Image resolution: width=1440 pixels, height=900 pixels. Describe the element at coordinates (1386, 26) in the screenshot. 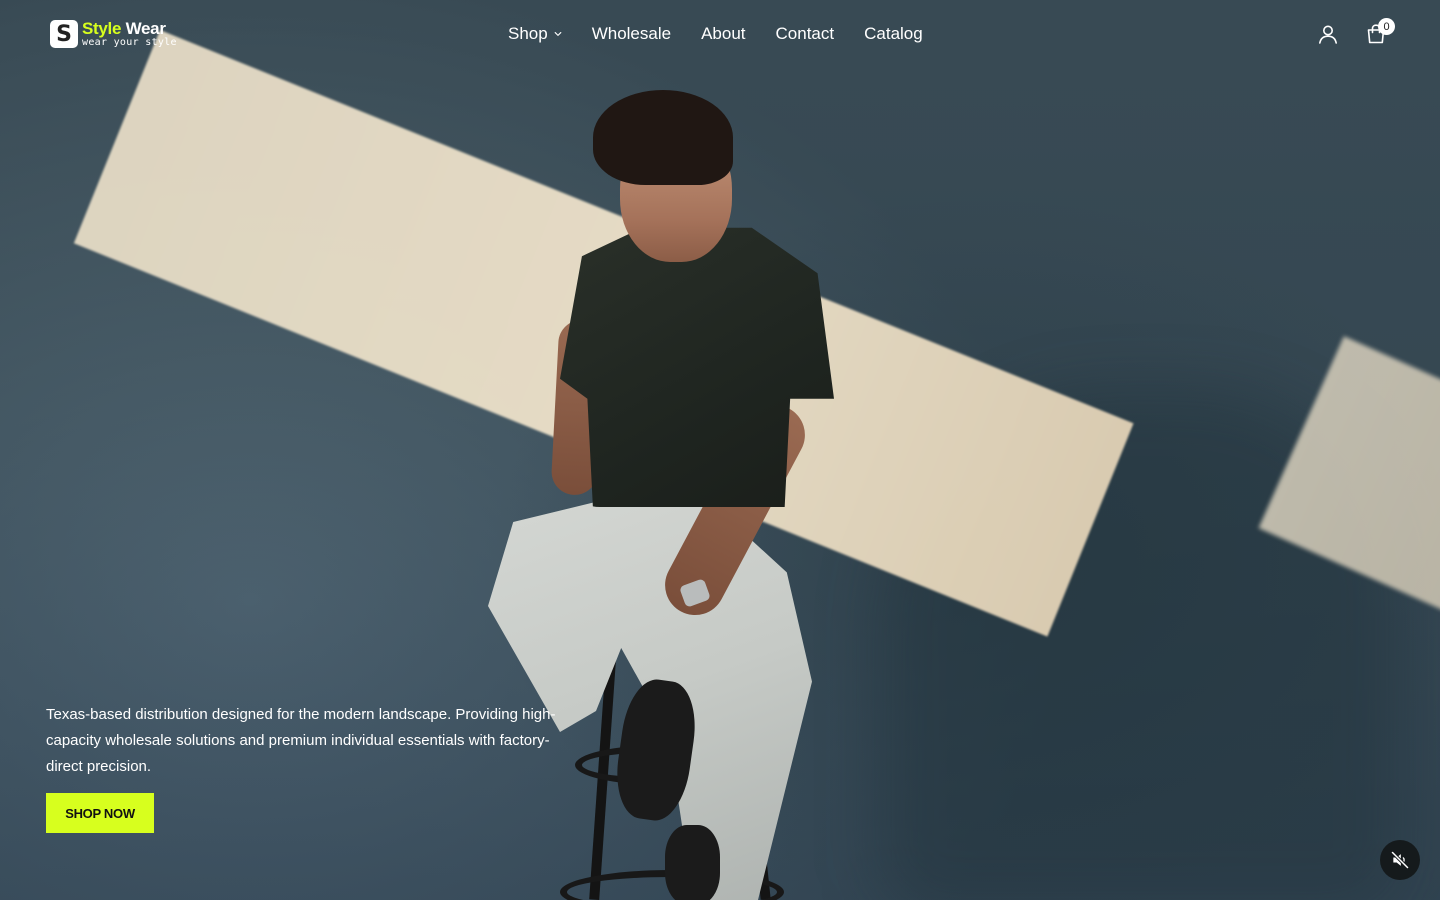

I see `cart-count-badge: 0` at that location.